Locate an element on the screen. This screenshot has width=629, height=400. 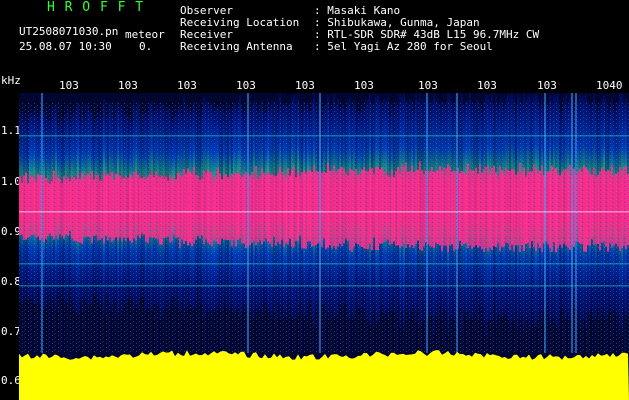
y-tick-label: 1.0 is located at coordinates (11, 181).